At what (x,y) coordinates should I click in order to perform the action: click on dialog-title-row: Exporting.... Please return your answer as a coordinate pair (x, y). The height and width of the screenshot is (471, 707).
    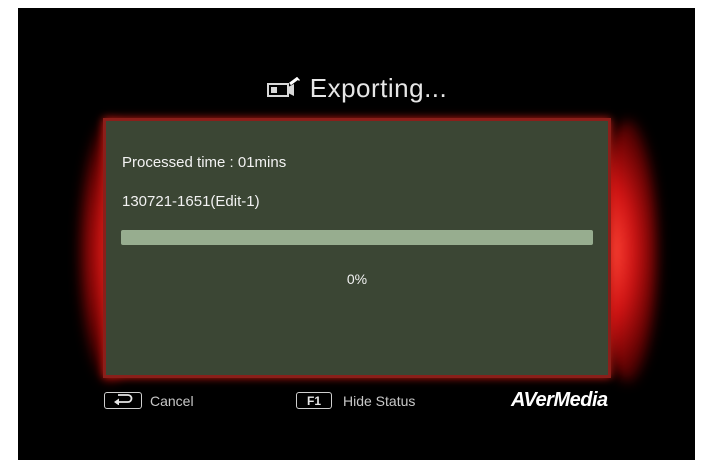
    Looking at the image, I should click on (356, 88).